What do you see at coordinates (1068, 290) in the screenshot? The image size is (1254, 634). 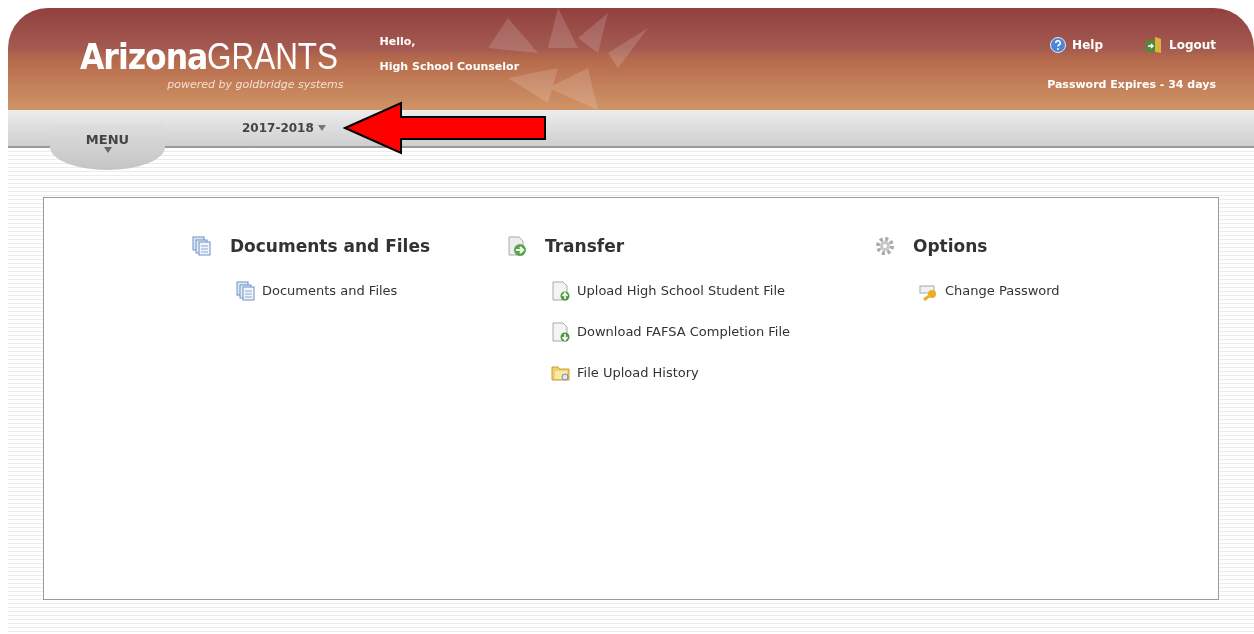 I see `menu-link: Change Password` at bounding box center [1068, 290].